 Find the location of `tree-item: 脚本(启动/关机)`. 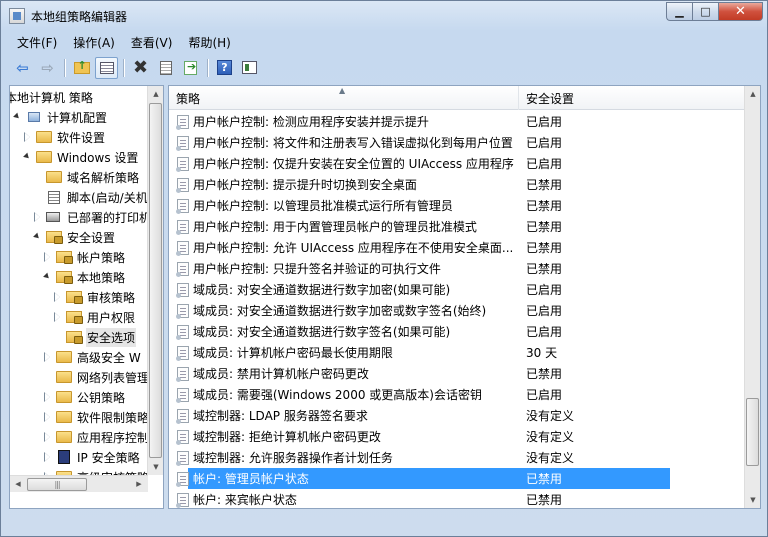

tree-item: 脚本(启动/关机) is located at coordinates (91, 197).